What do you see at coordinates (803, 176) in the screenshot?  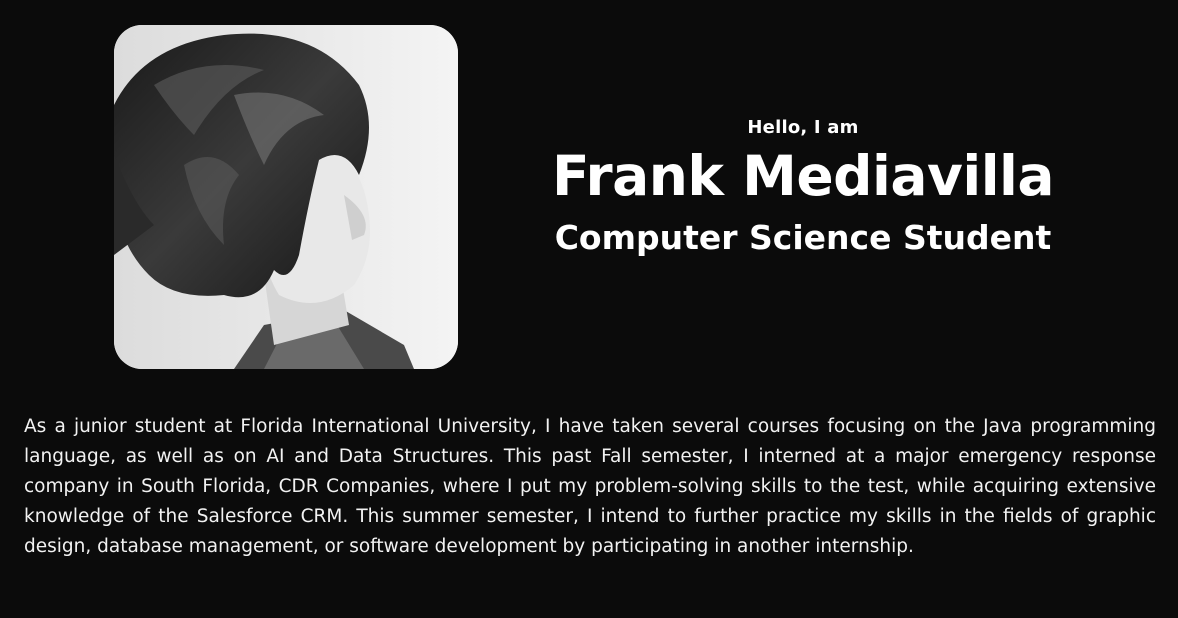 I see `profile-name: Frank Mediavilla` at bounding box center [803, 176].